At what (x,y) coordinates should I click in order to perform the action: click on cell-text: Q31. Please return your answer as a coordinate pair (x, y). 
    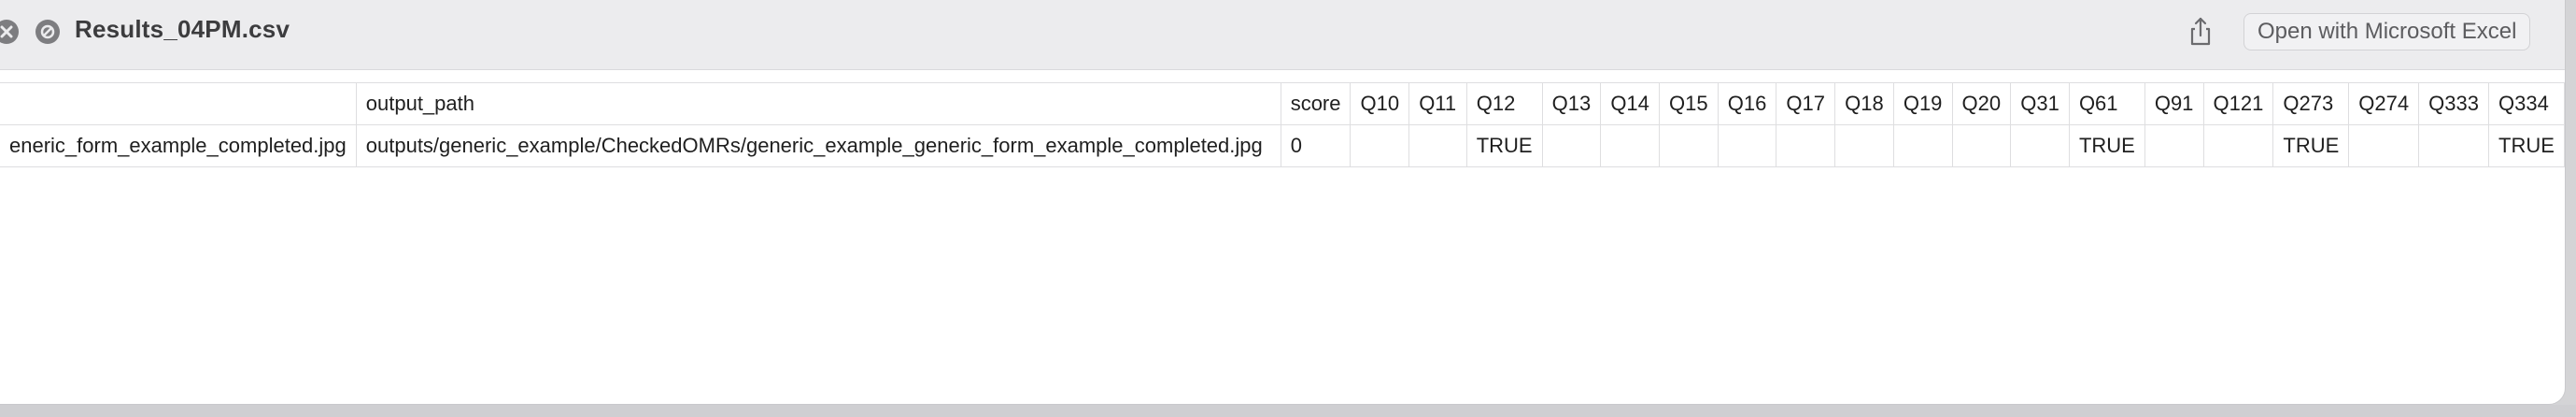
    Looking at the image, I should click on (2039, 103).